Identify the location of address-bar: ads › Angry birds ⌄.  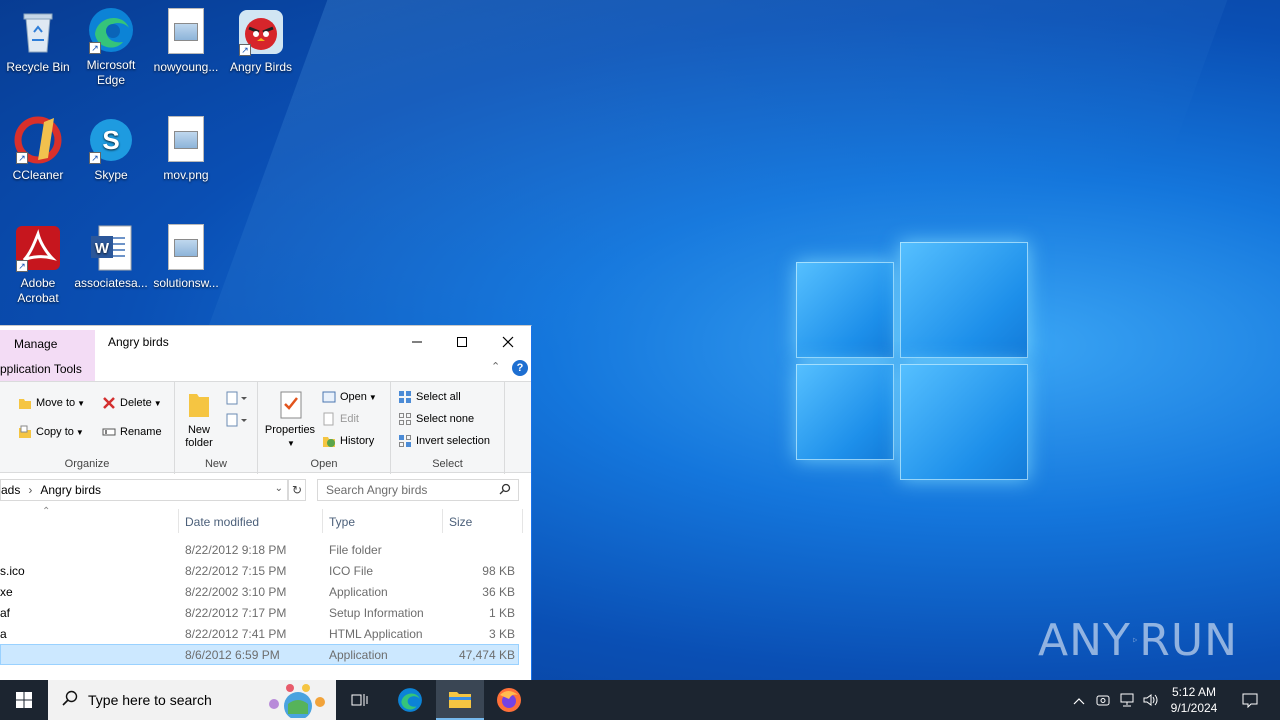
(144, 490).